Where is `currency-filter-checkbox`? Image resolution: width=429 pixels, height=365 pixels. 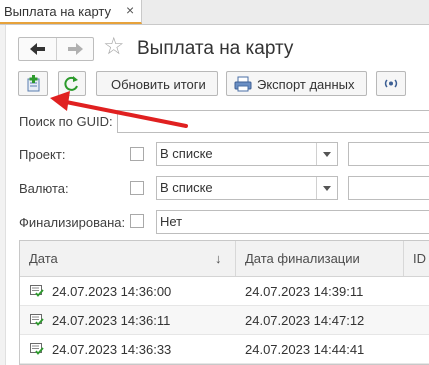
currency-filter-checkbox is located at coordinates (137, 188).